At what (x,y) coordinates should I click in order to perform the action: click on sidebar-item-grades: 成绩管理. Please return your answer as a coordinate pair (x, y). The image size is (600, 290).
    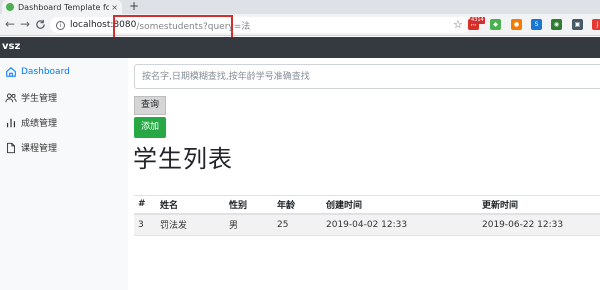
    Looking at the image, I should click on (31, 122).